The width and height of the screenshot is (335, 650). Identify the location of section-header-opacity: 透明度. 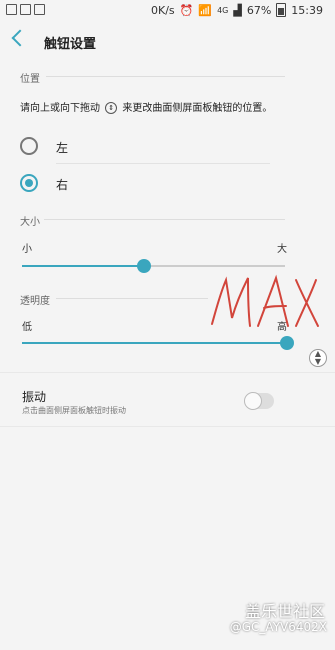
(35, 301).